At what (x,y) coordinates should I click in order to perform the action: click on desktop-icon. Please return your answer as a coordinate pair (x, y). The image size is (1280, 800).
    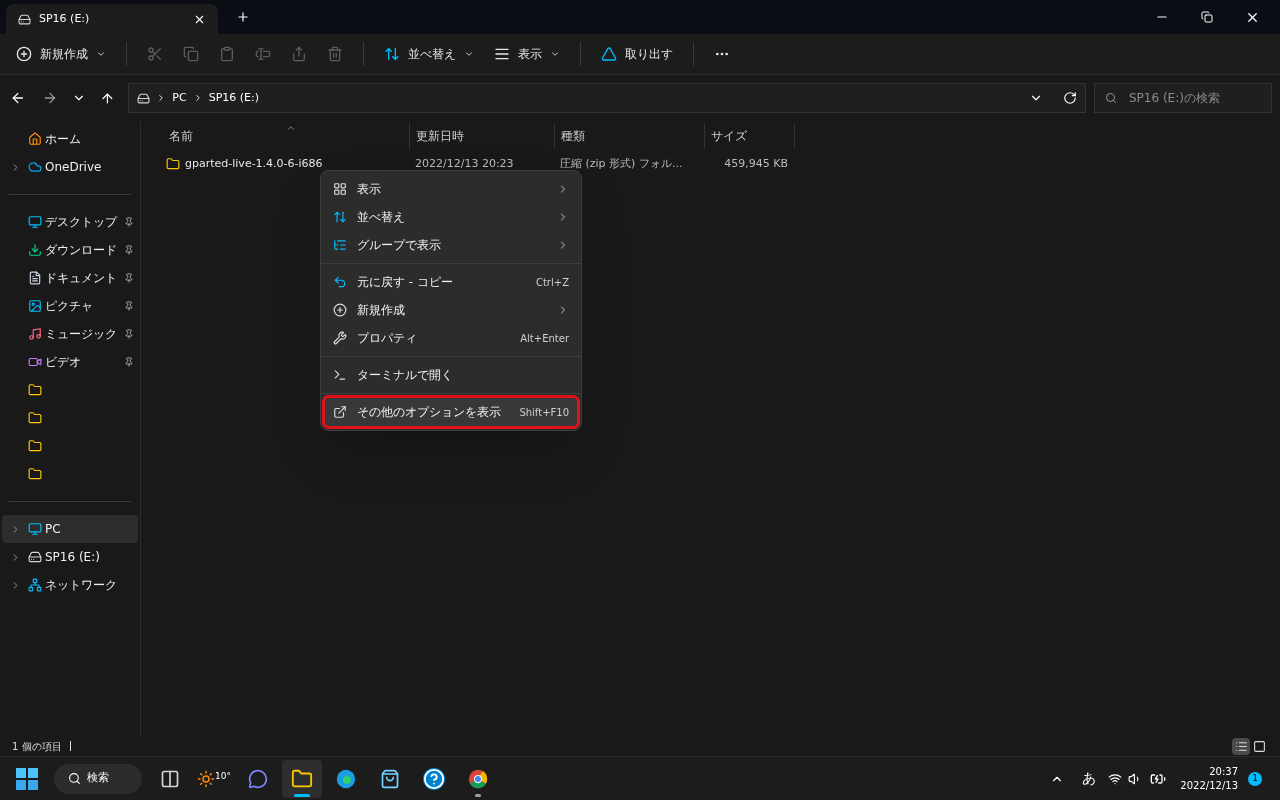
    Looking at the image, I should click on (35, 222).